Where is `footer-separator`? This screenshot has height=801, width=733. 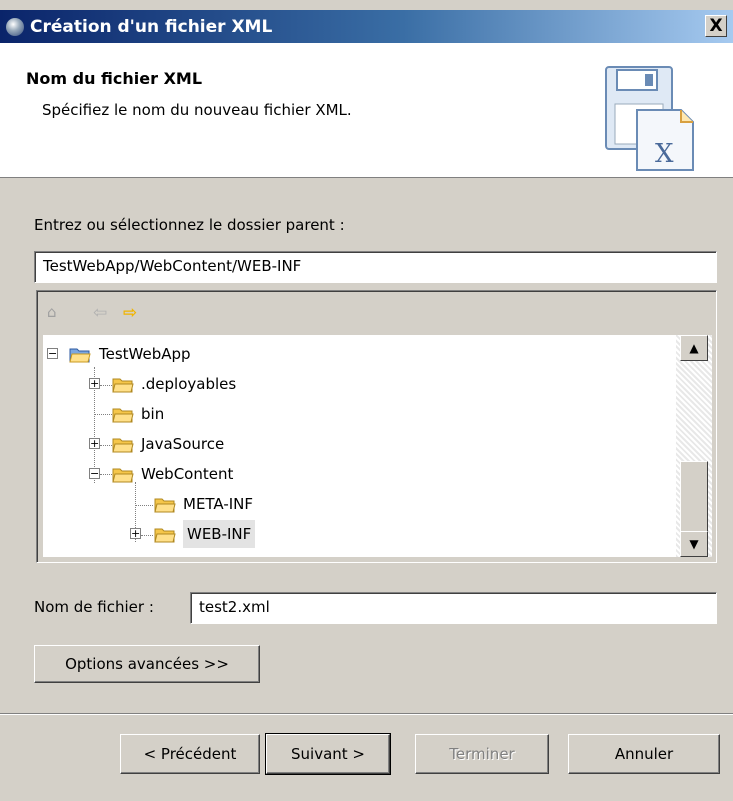 footer-separator is located at coordinates (366, 714).